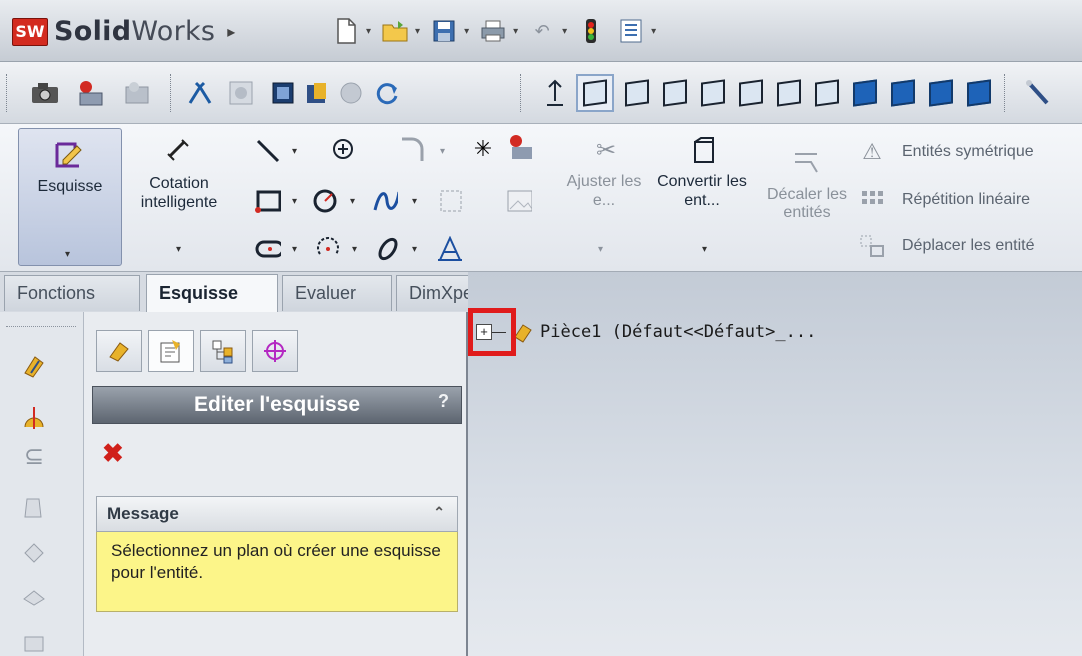 Image resolution: width=1082 pixels, height=656 pixels. What do you see at coordinates (439, 512) in the screenshot?
I see `collapse-chevron-icon: ⌃` at bounding box center [439, 512].